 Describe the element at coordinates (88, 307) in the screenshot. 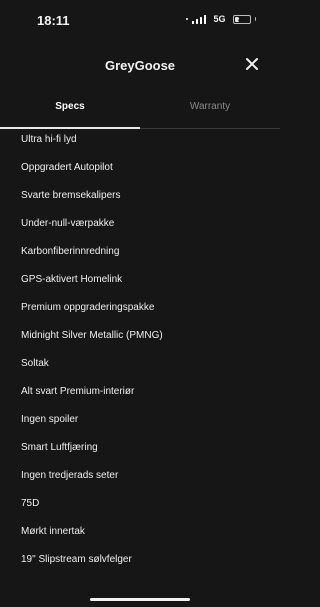

I see `spec-item: Premium oppgraderingspakke` at that location.